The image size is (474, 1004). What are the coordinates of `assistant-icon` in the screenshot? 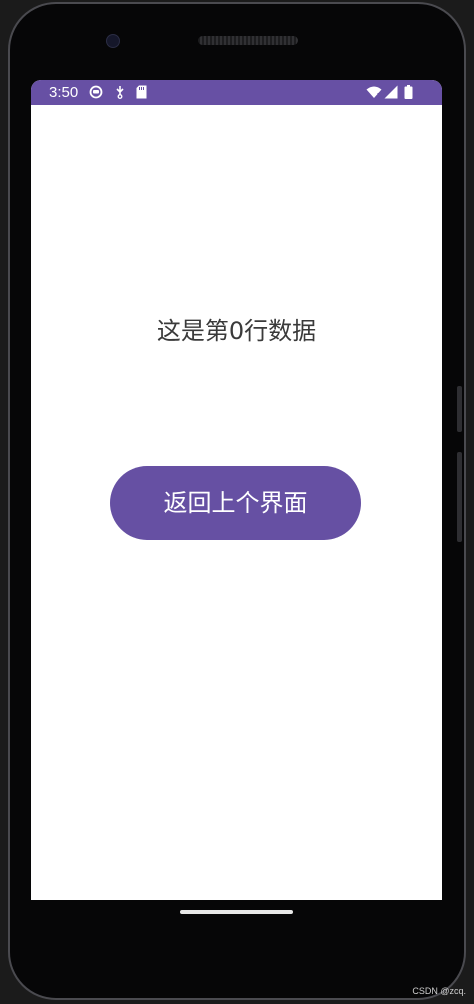 It's located at (96, 92).